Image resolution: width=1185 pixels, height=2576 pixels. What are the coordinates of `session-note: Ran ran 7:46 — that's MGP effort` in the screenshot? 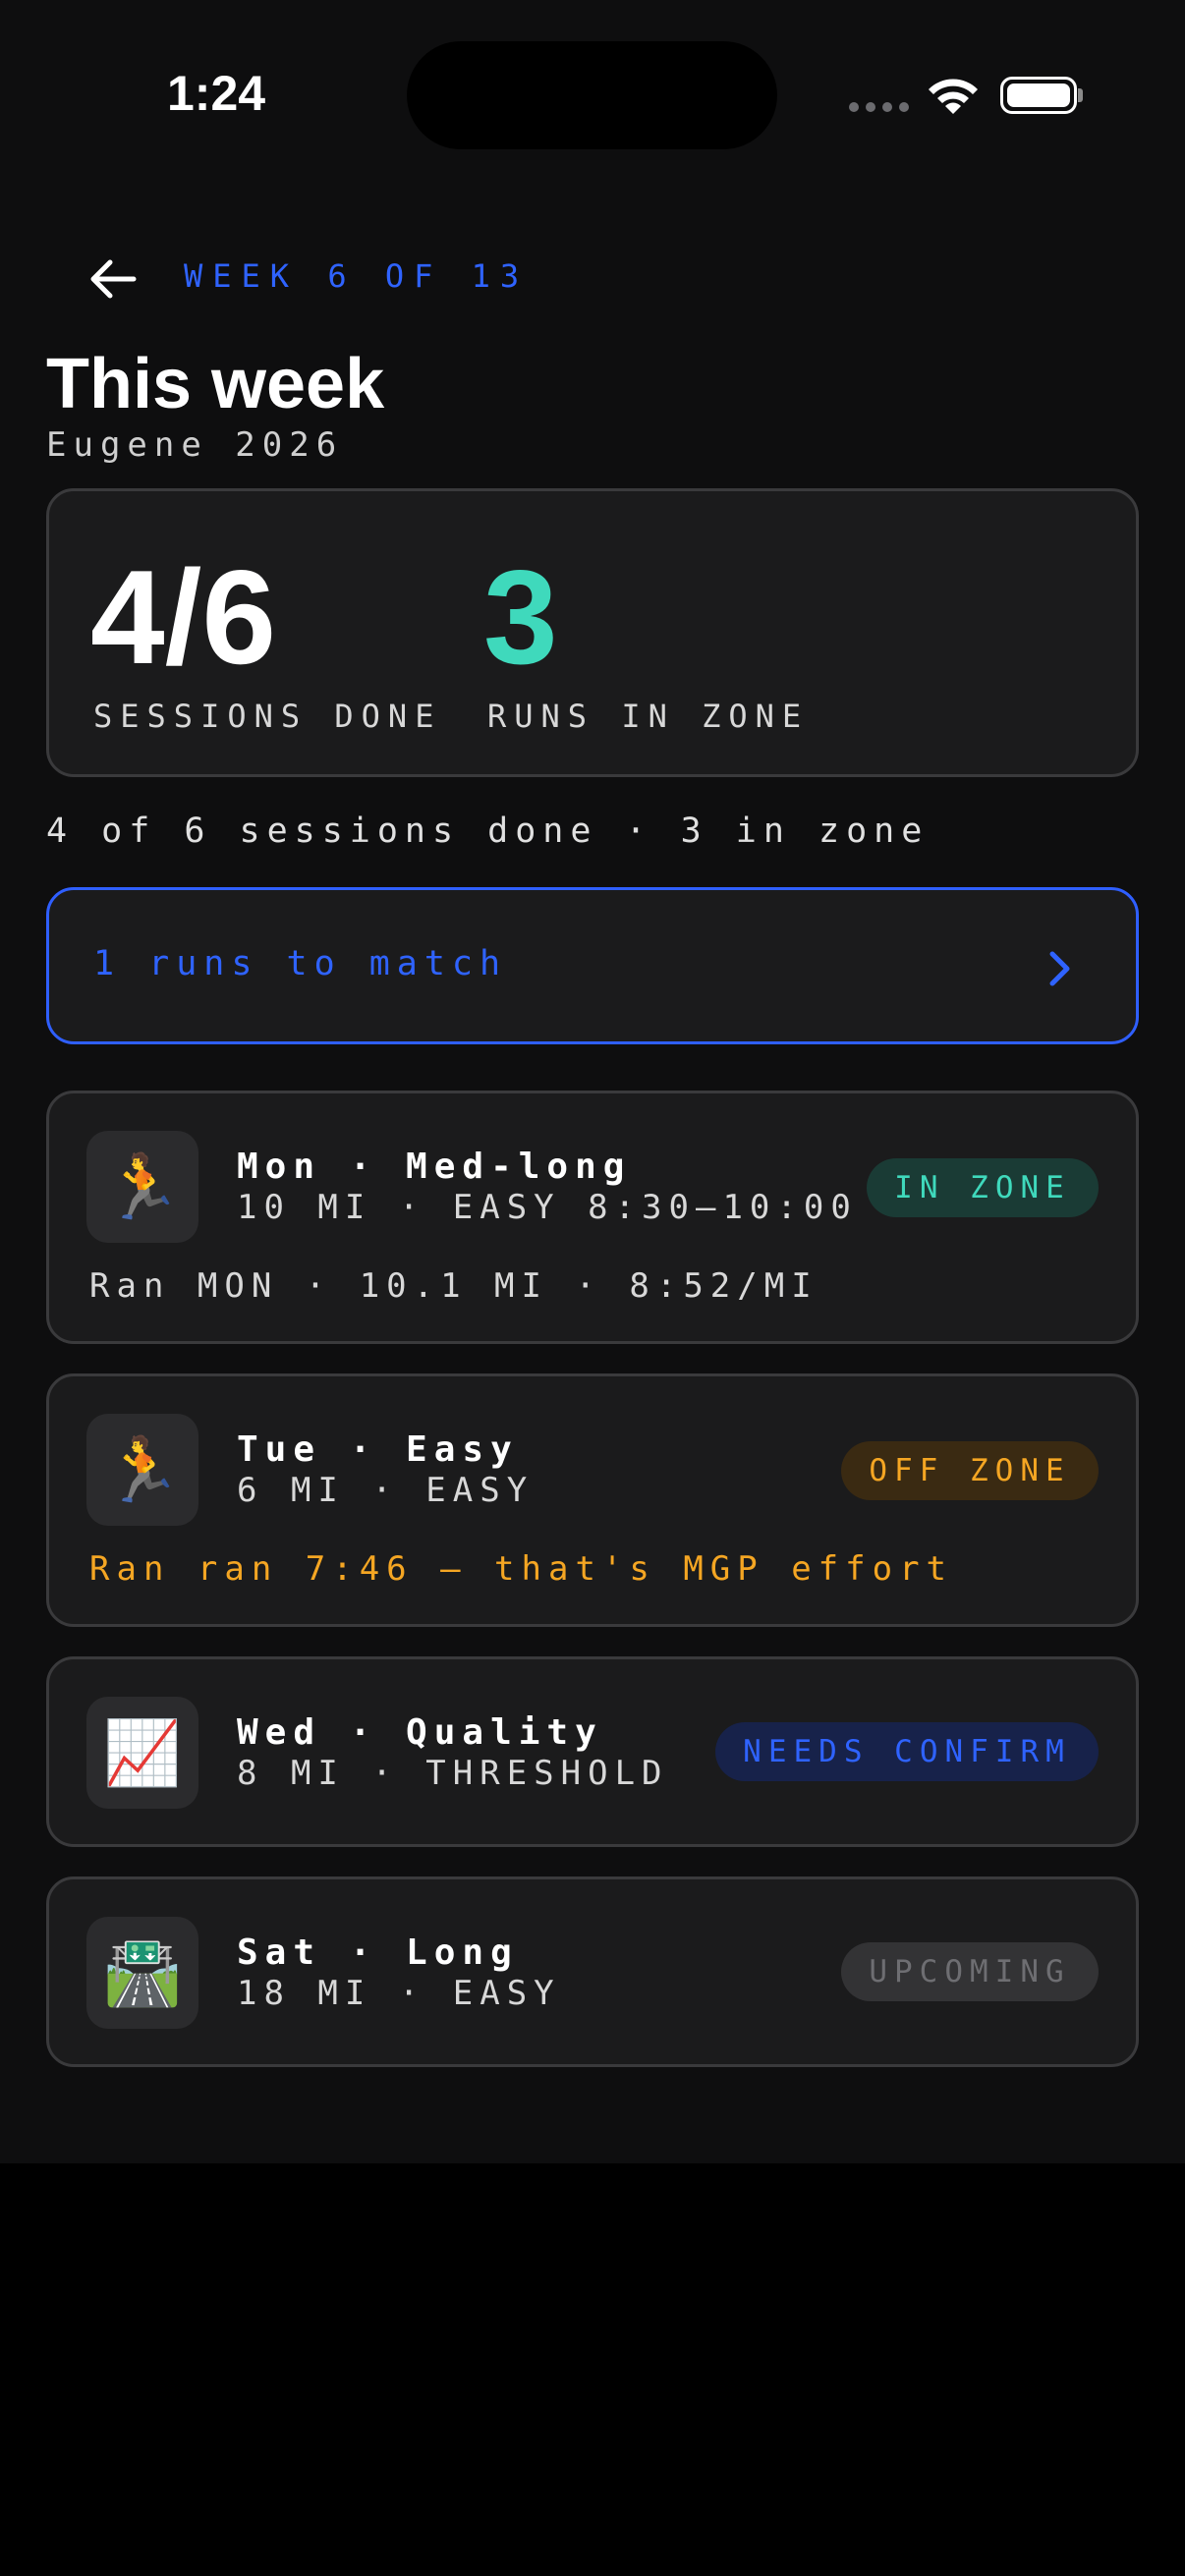 It's located at (521, 1569).